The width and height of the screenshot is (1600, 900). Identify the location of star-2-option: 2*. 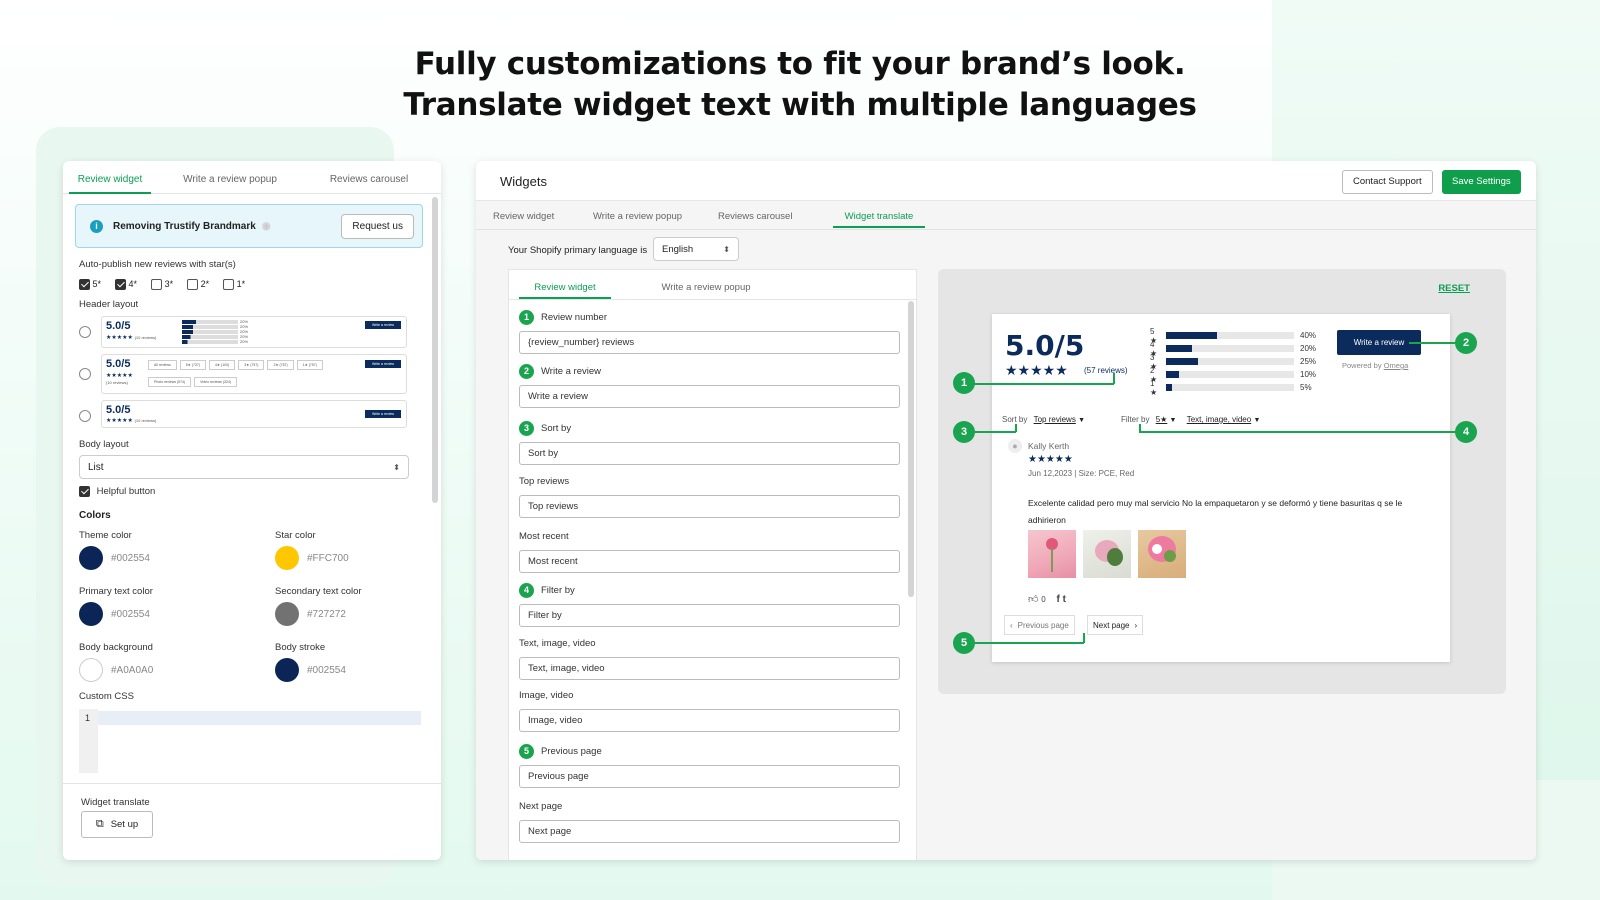
(198, 285).